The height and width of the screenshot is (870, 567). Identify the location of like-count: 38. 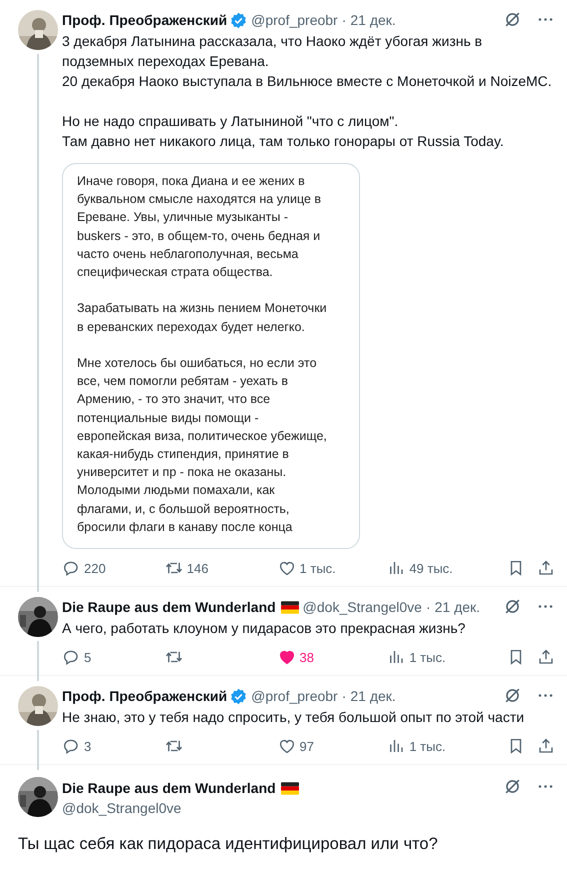
(307, 657).